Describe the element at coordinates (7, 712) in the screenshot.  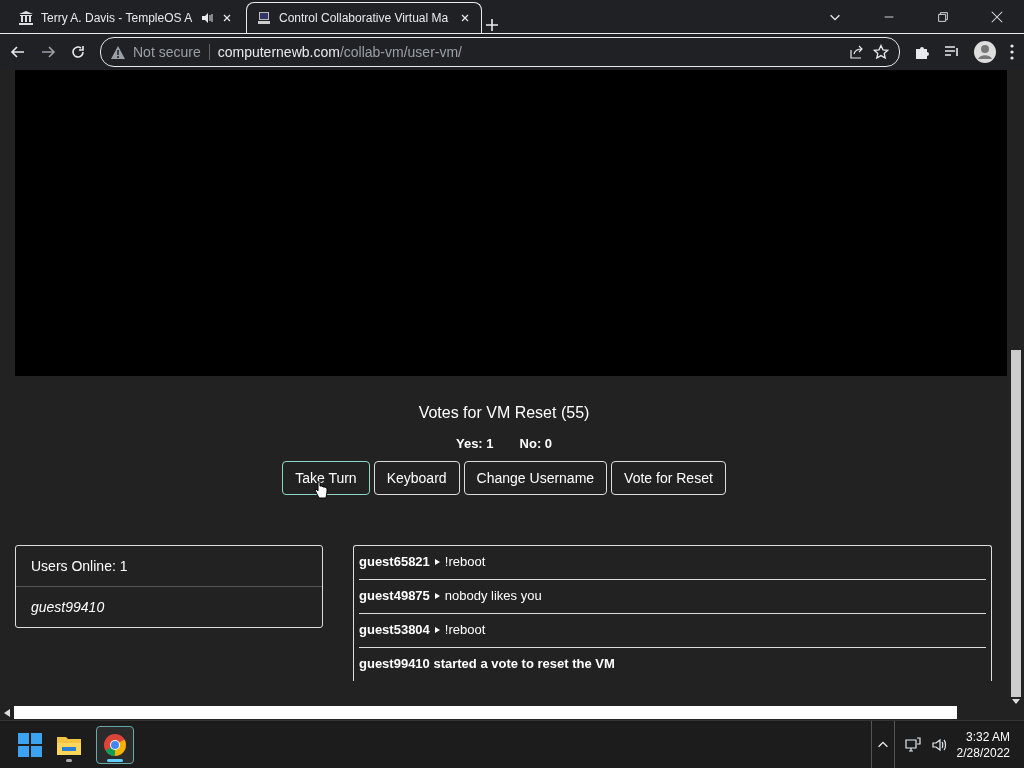
I see `scroll-left-icon` at that location.